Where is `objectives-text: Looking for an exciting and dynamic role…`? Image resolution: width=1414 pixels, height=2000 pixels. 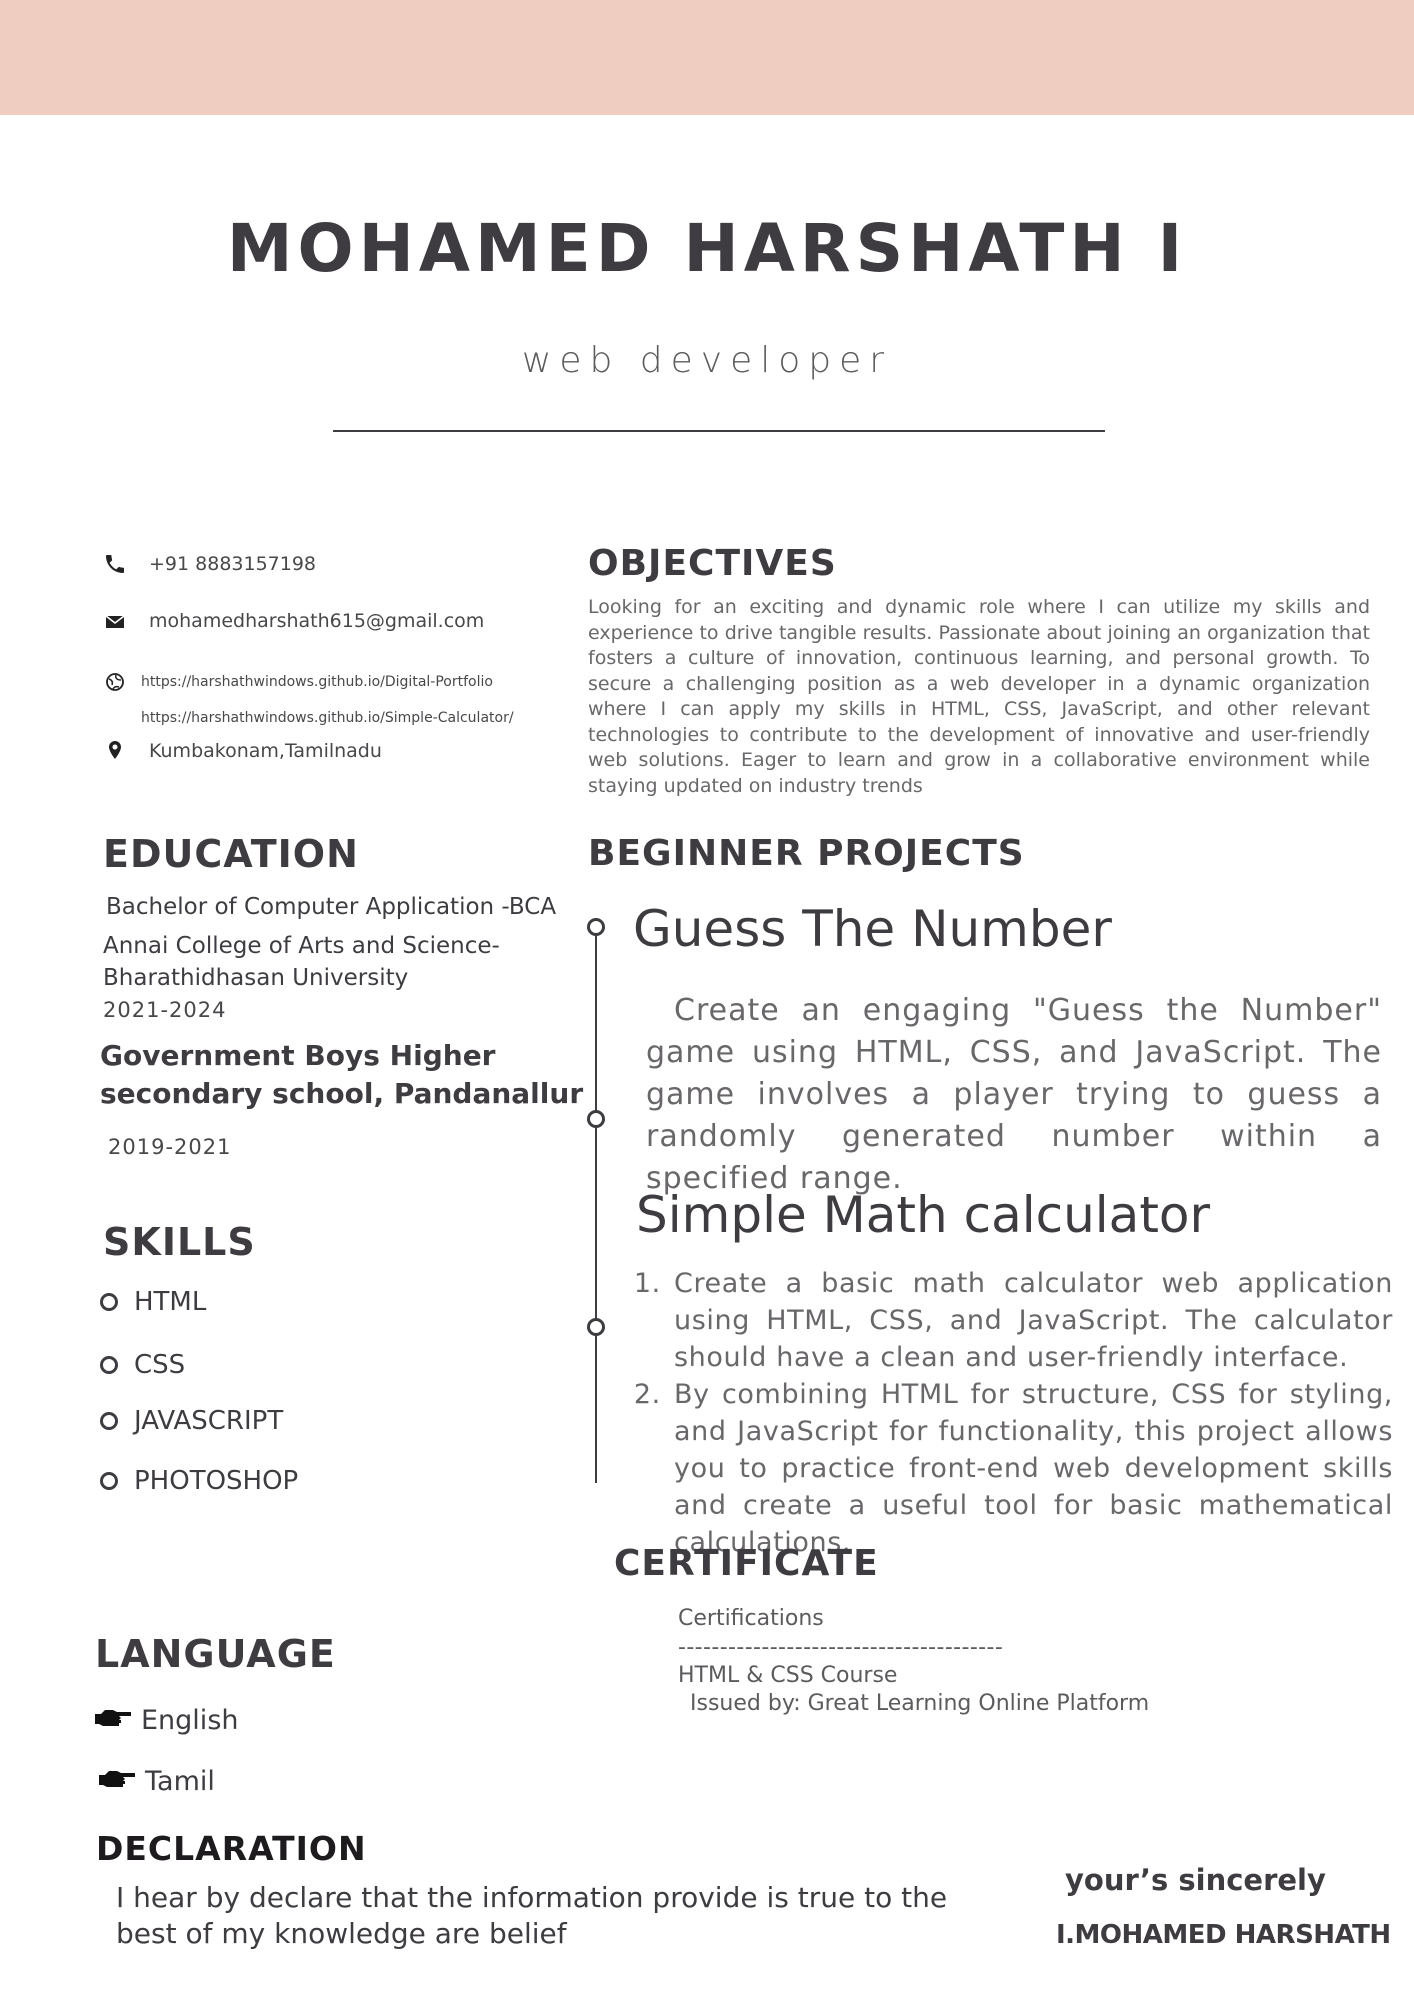
objectives-text: Looking for an exciting and dynamic role… is located at coordinates (979, 696).